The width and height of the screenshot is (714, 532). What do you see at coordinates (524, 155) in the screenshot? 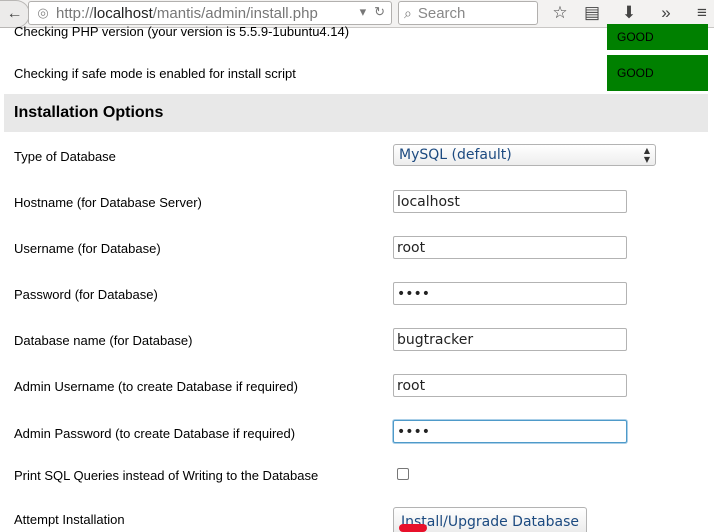
I see `db-type-select: MySQL (default) ▲ ▼` at bounding box center [524, 155].